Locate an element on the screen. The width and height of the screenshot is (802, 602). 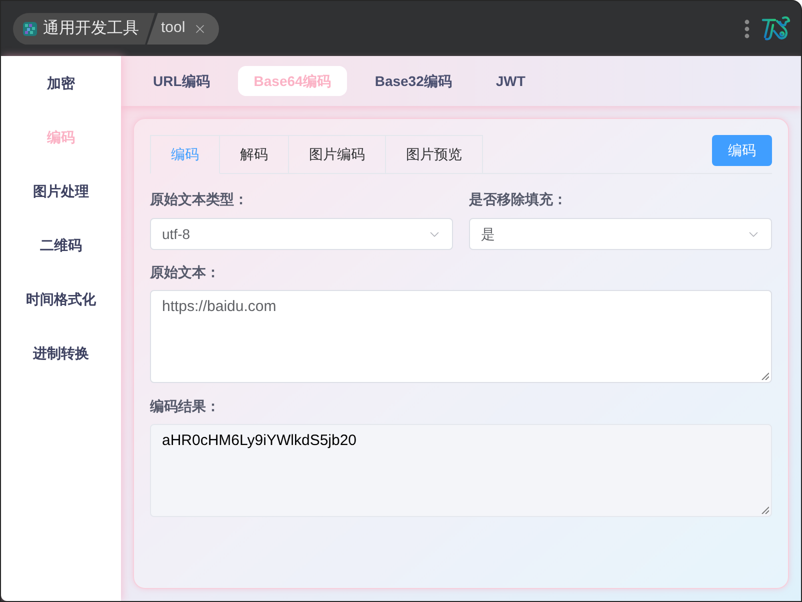
logo-icon is located at coordinates (776, 28).